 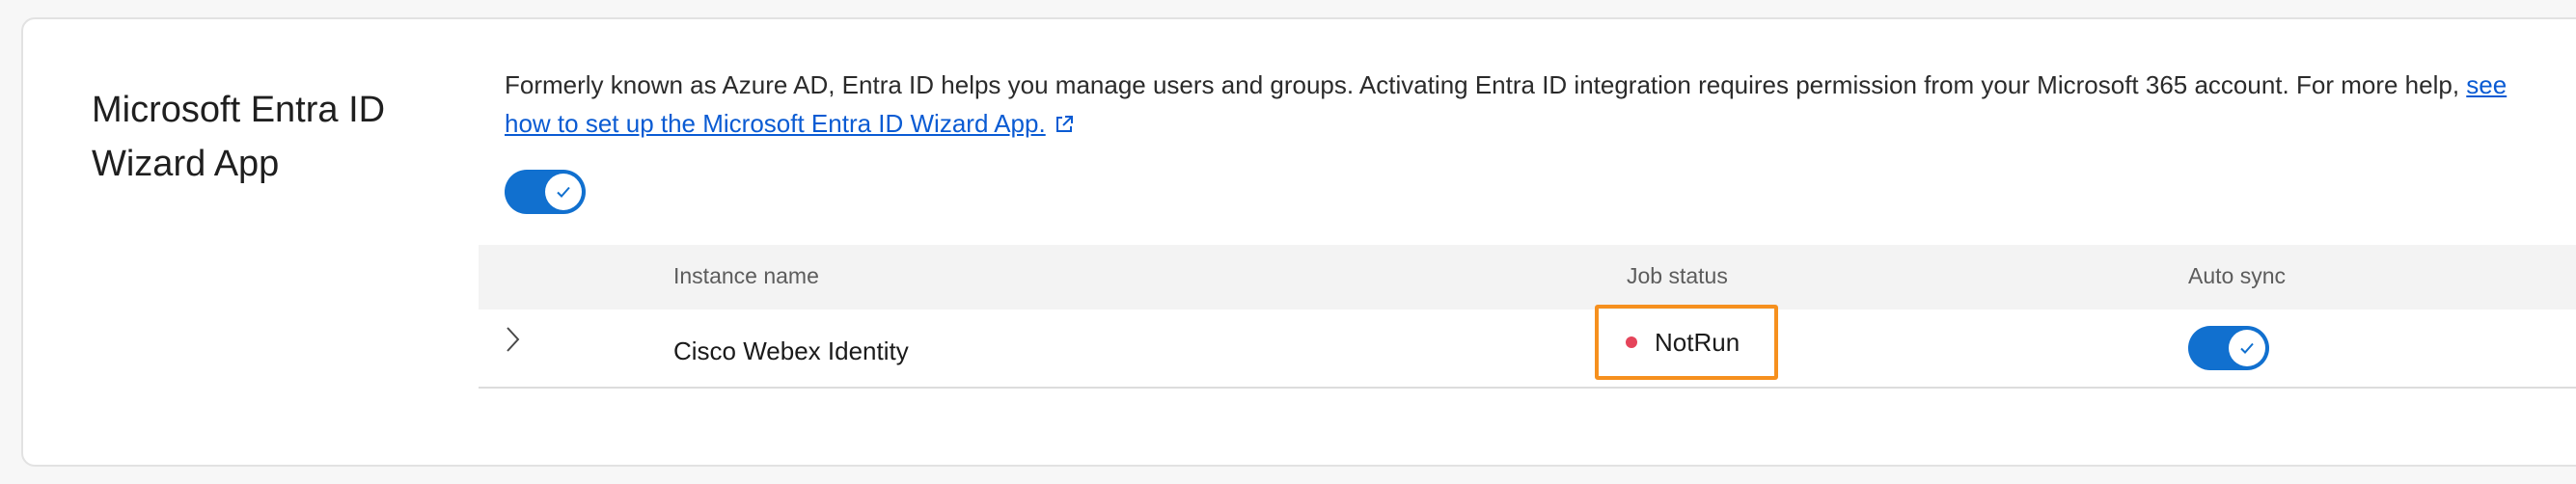 I want to click on expand-row-button, so click(x=513, y=340).